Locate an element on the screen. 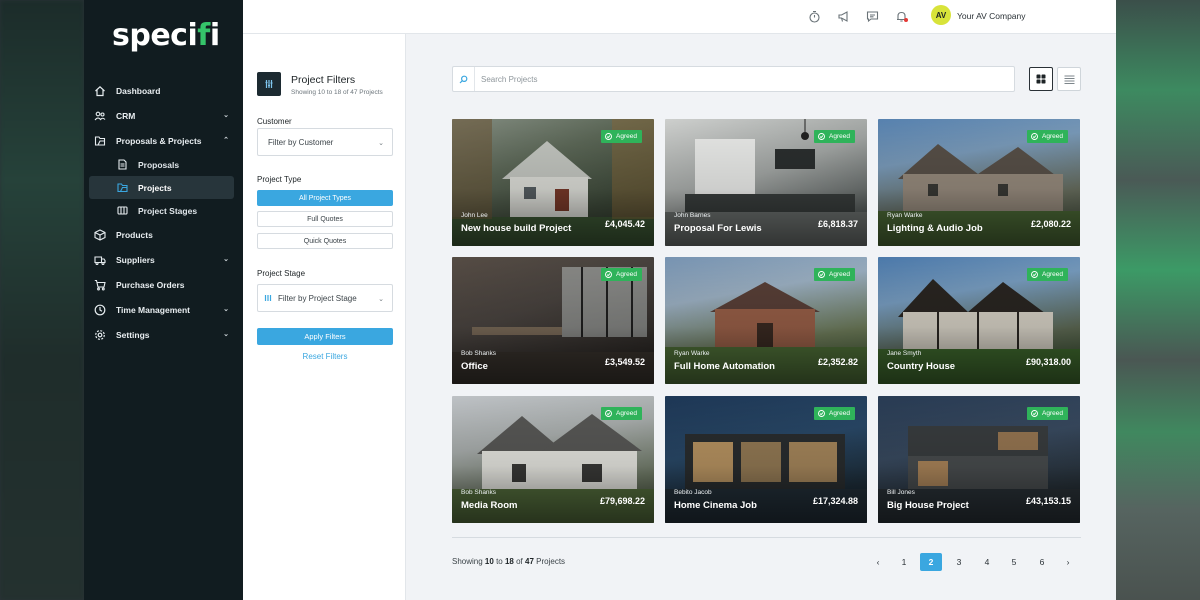 The image size is (1200, 600). list-view-button is located at coordinates (1069, 79).